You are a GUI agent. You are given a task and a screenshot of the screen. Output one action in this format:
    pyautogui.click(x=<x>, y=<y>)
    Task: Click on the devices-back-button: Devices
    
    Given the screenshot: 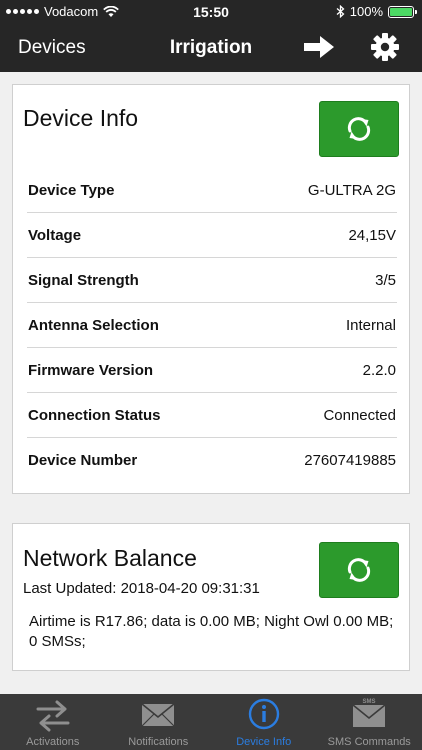 What is the action you would take?
    pyautogui.click(x=52, y=48)
    